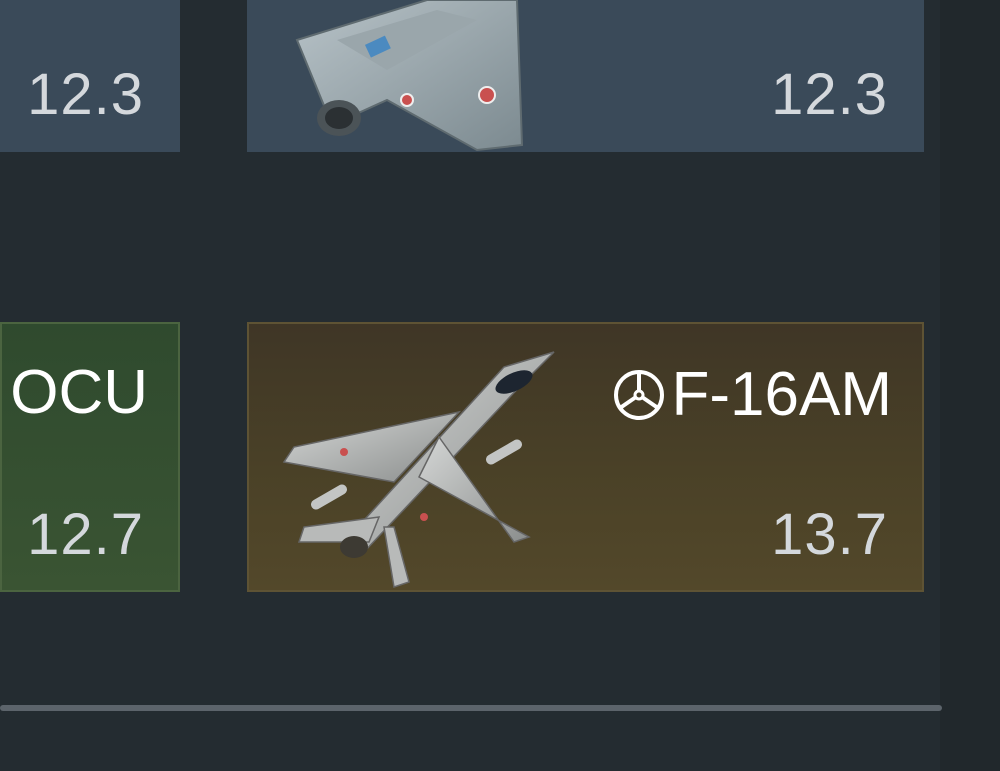 Image resolution: width=1000 pixels, height=771 pixels. I want to click on vehicle-card-top-left: 12.3, so click(90, 76).